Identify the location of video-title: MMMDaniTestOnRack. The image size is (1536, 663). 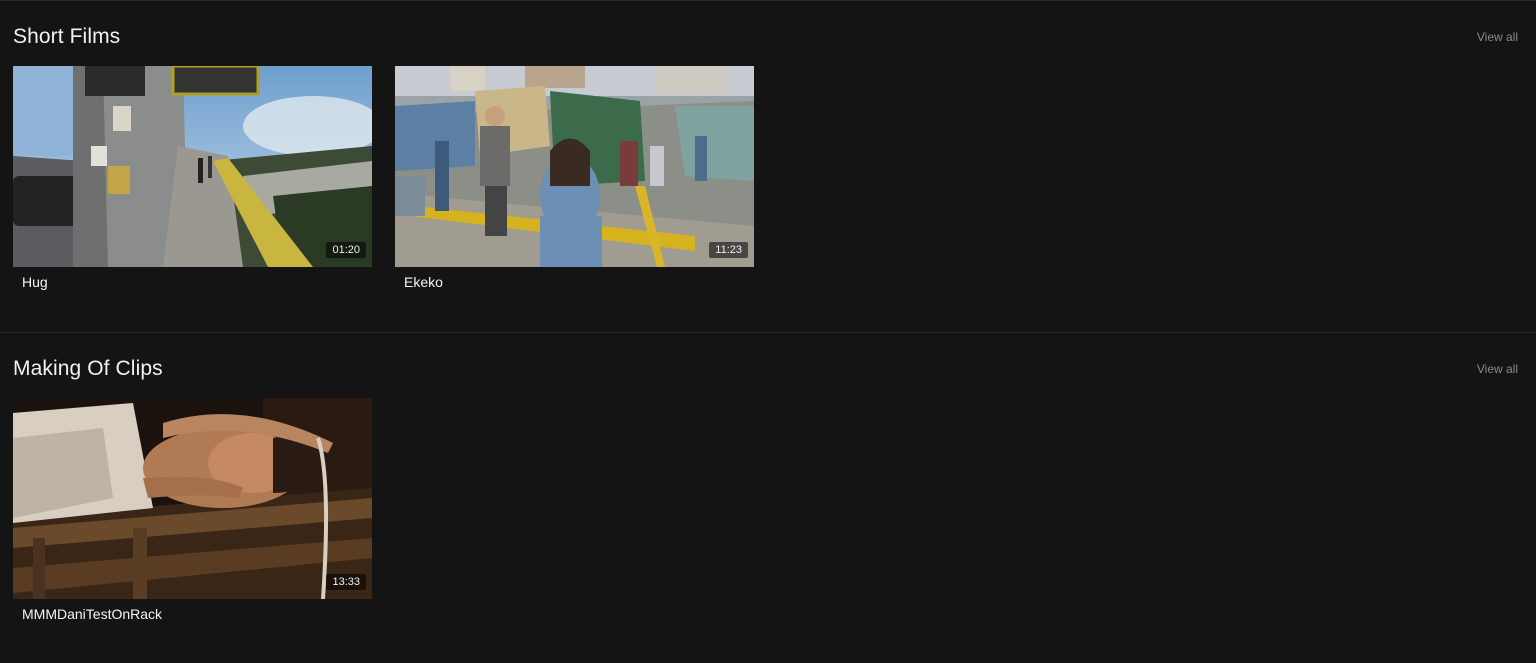
(192, 614).